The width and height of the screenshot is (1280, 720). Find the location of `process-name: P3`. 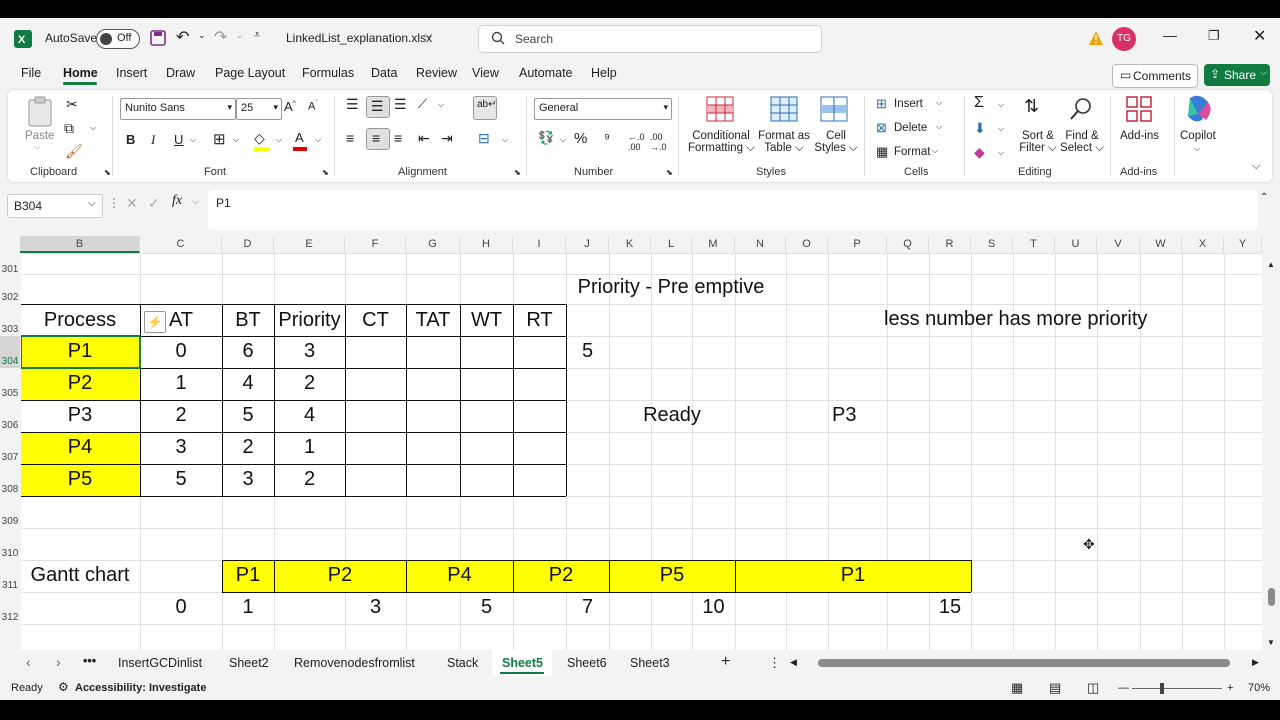

process-name: P3 is located at coordinates (80, 415).